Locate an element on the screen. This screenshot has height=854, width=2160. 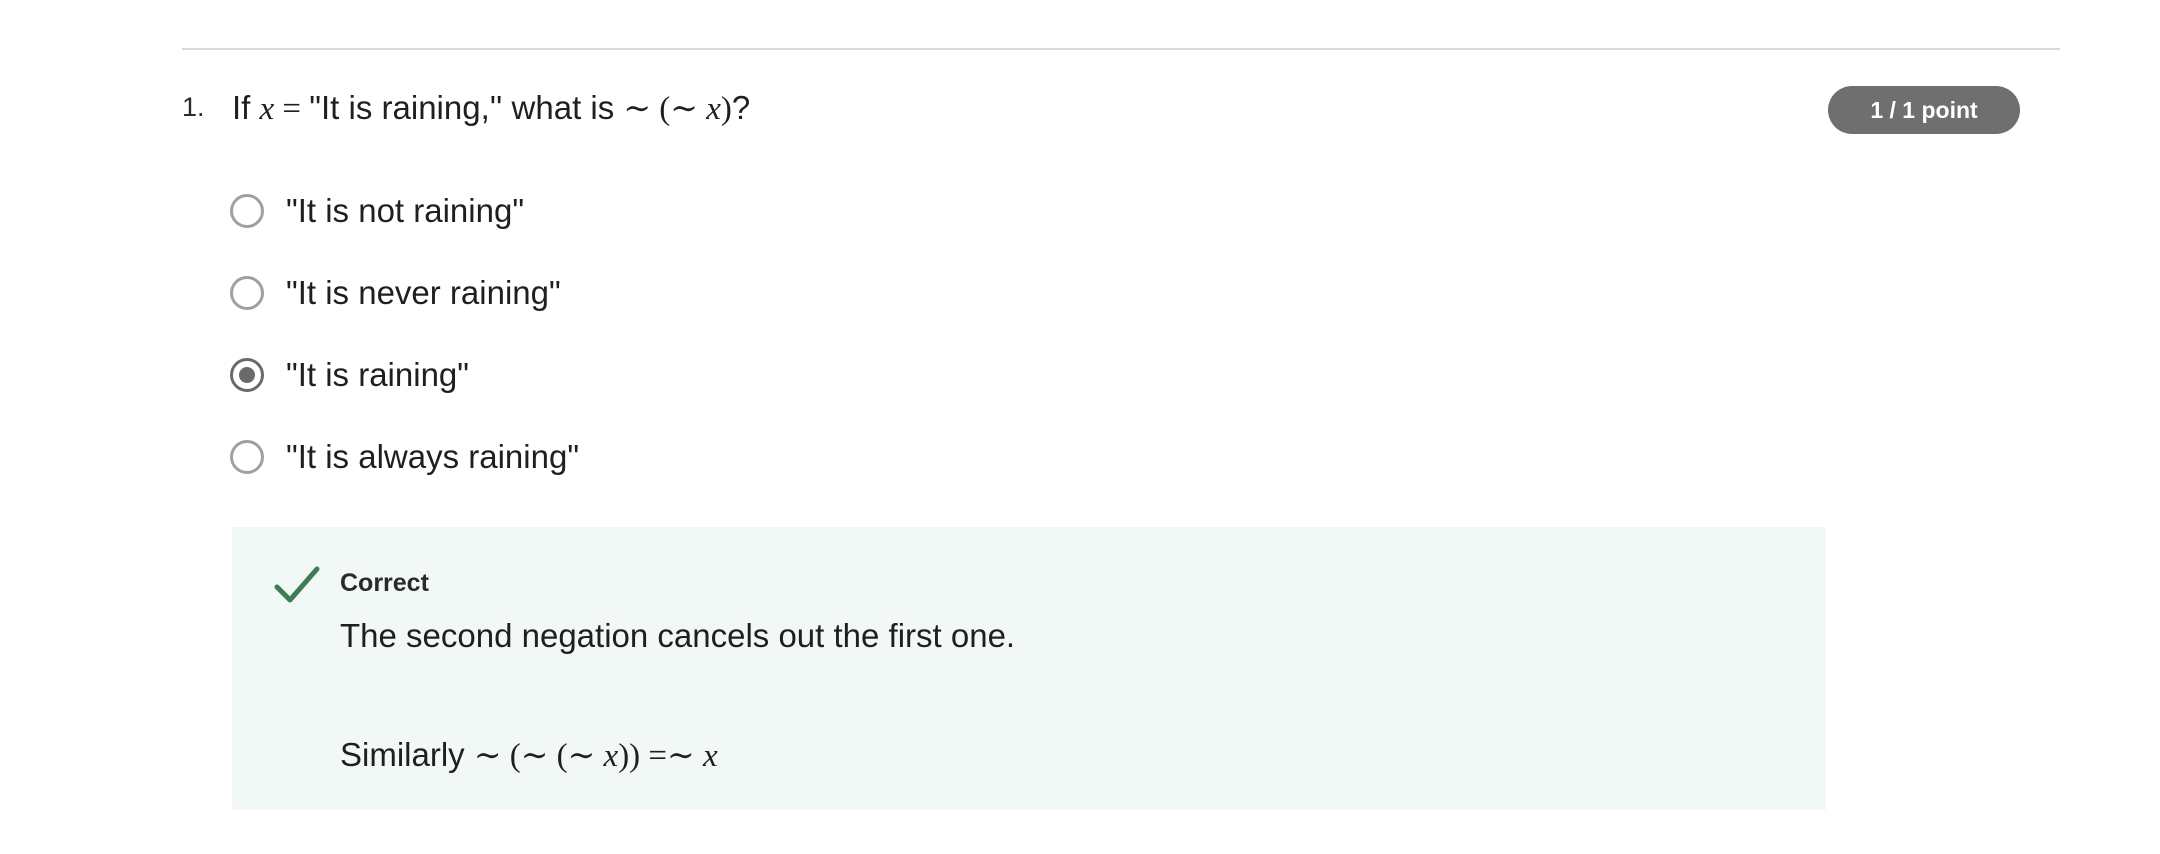
check-icon is located at coordinates (297, 584).